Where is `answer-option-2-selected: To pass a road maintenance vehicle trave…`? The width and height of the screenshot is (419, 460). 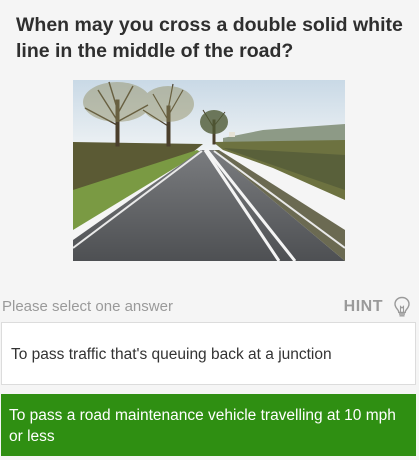 answer-option-2-selected: To pass a road maintenance vehicle trave… is located at coordinates (208, 425).